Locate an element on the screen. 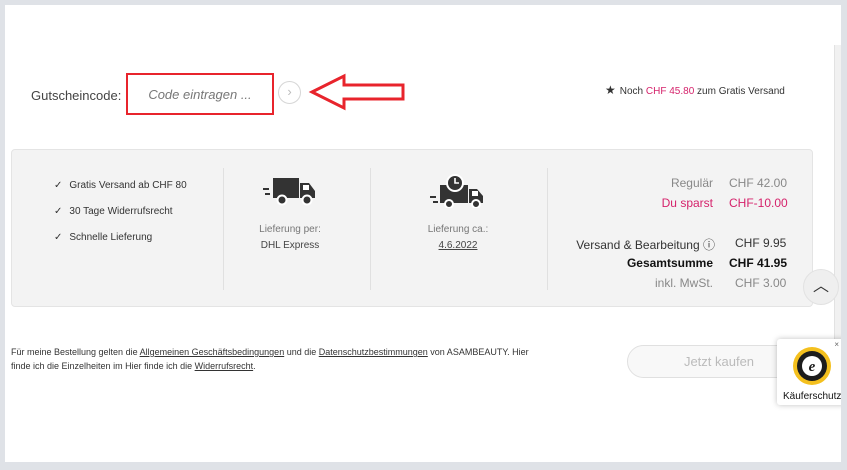  benefit-item: ✓ Gratis Versand ab CHF 80 is located at coordinates (120, 185).